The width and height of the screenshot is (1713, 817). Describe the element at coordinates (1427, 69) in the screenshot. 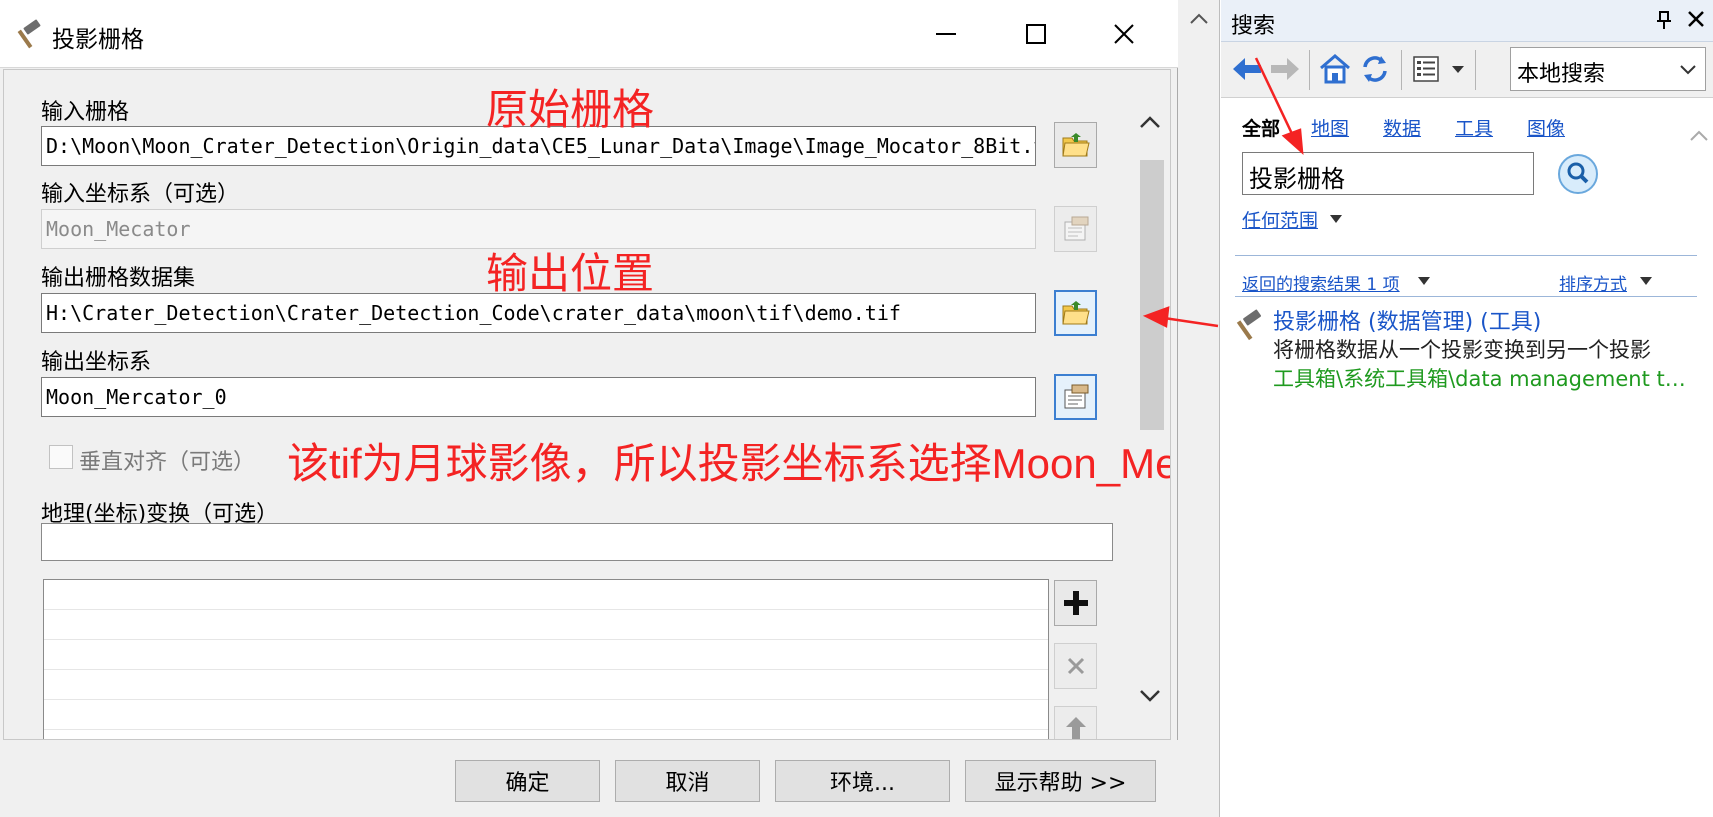

I see `list-view-icon` at that location.